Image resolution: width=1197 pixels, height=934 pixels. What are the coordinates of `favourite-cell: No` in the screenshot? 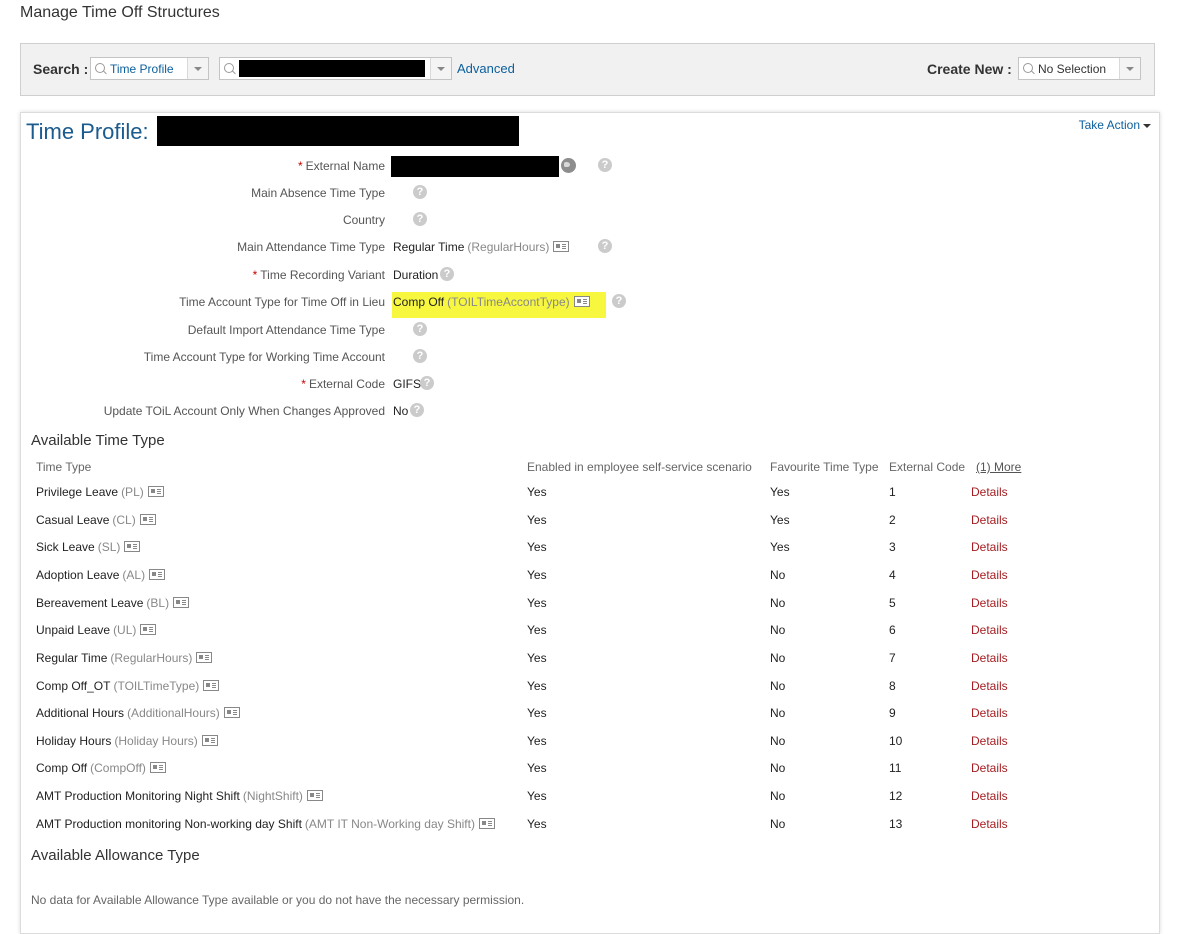 It's located at (778, 686).